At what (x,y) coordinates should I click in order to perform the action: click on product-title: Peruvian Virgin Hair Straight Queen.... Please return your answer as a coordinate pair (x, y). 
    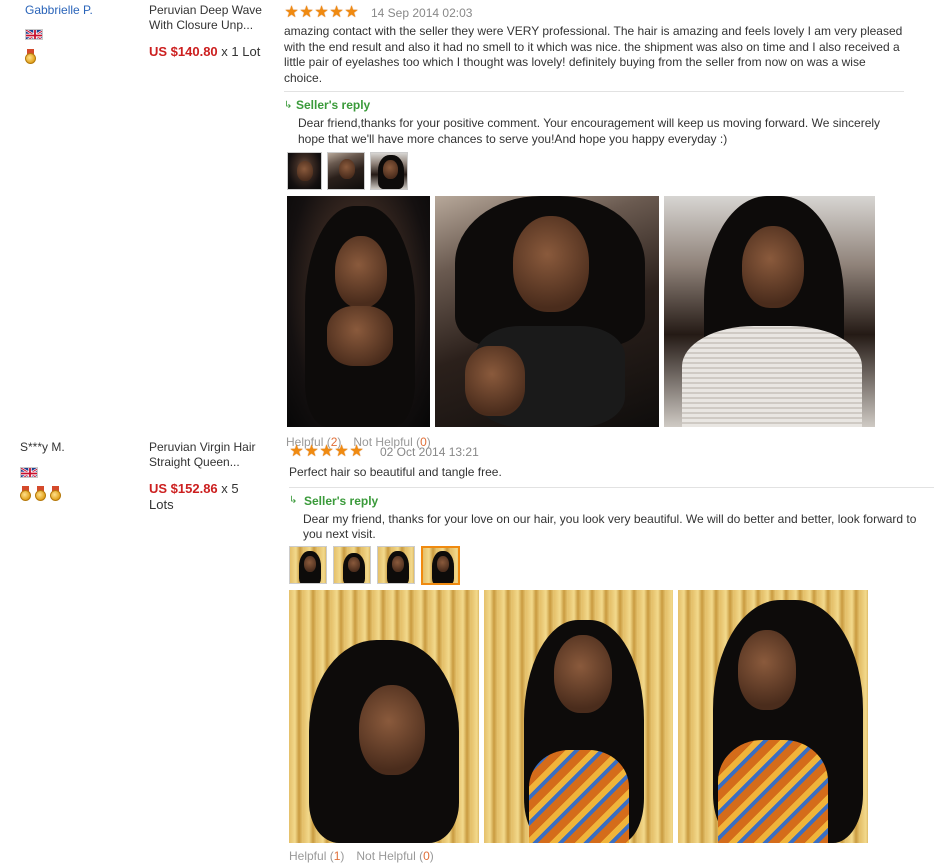
    Looking at the image, I should click on (208, 455).